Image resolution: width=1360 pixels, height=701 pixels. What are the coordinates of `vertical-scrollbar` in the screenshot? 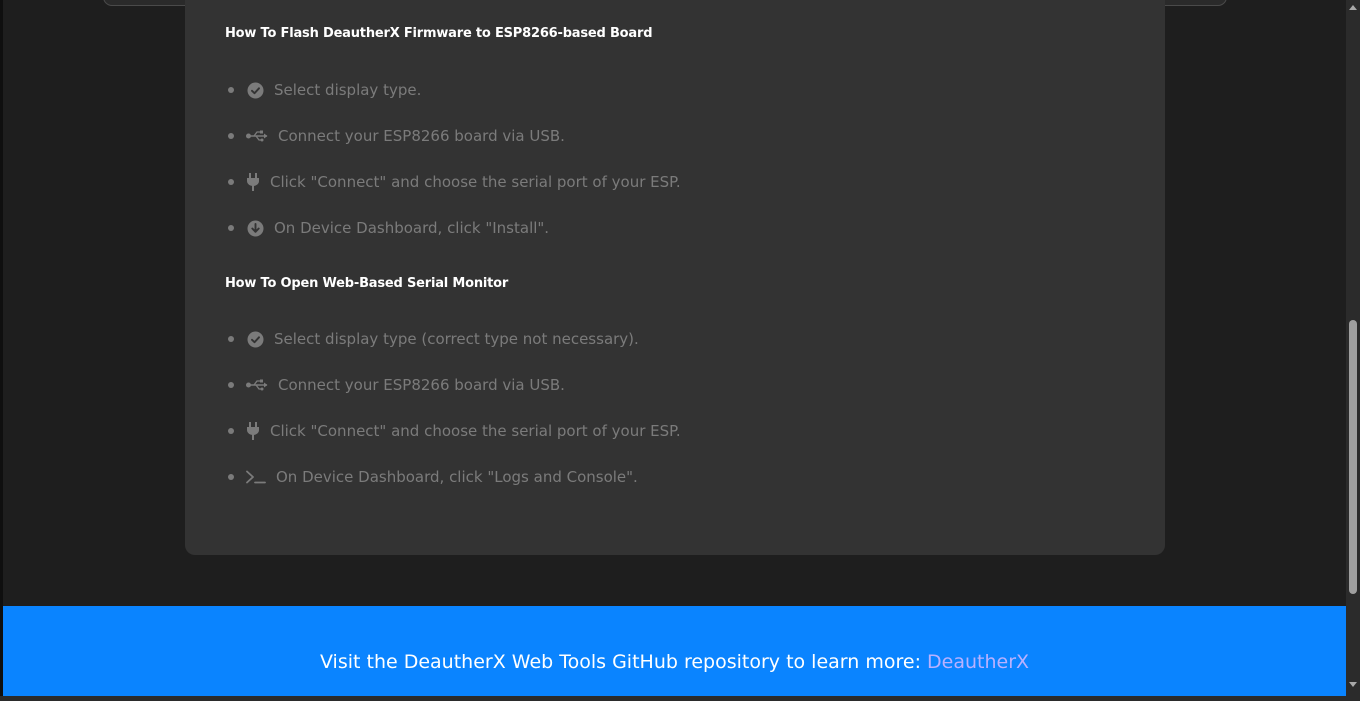 It's located at (1353, 350).